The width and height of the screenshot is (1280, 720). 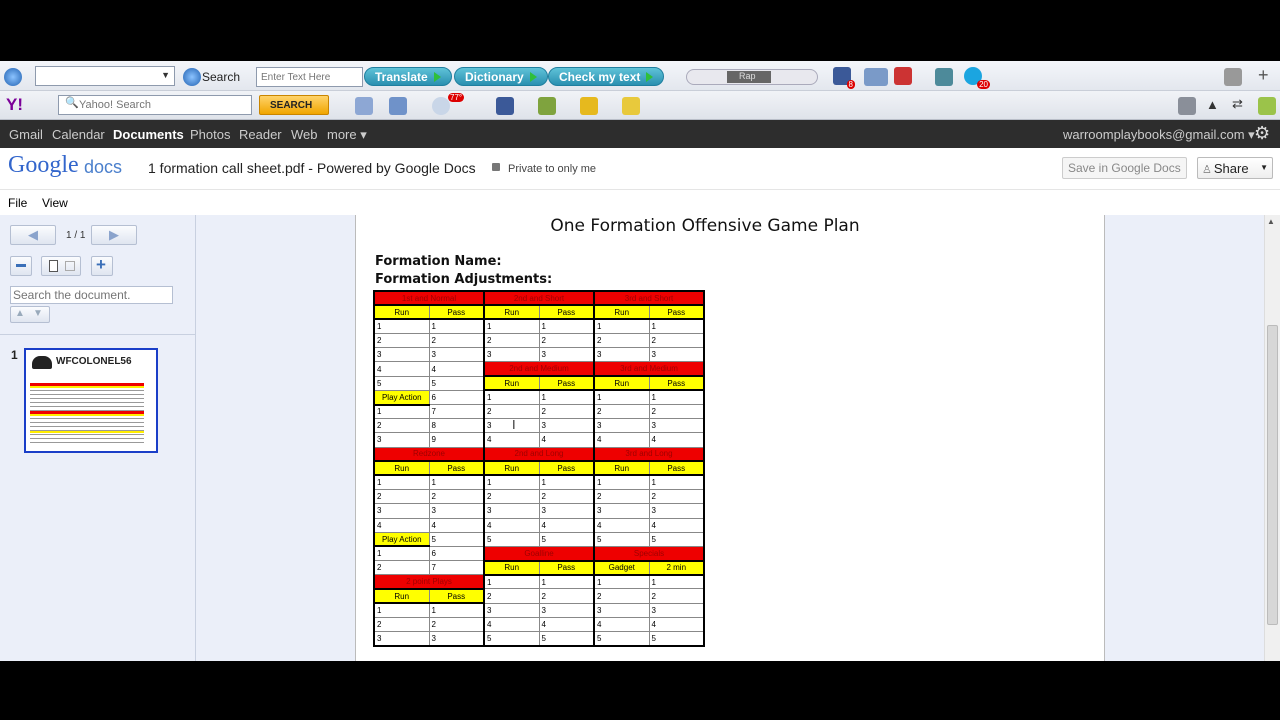 I want to click on person-icon: ♙, so click(x=1207, y=170).